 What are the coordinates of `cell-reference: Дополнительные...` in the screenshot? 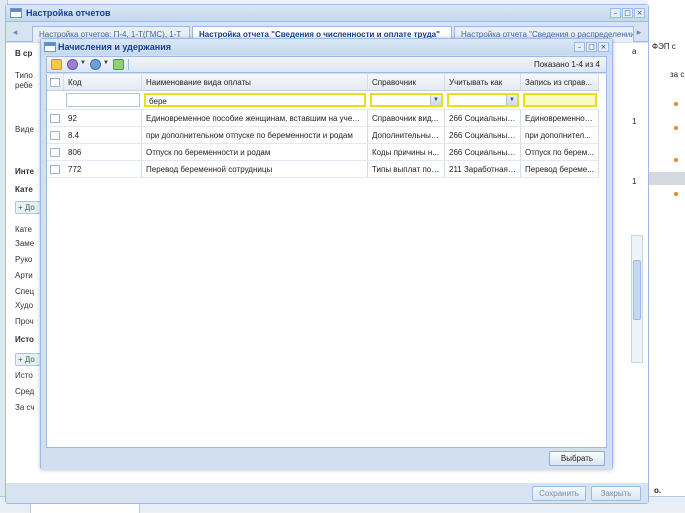 It's located at (406, 135).